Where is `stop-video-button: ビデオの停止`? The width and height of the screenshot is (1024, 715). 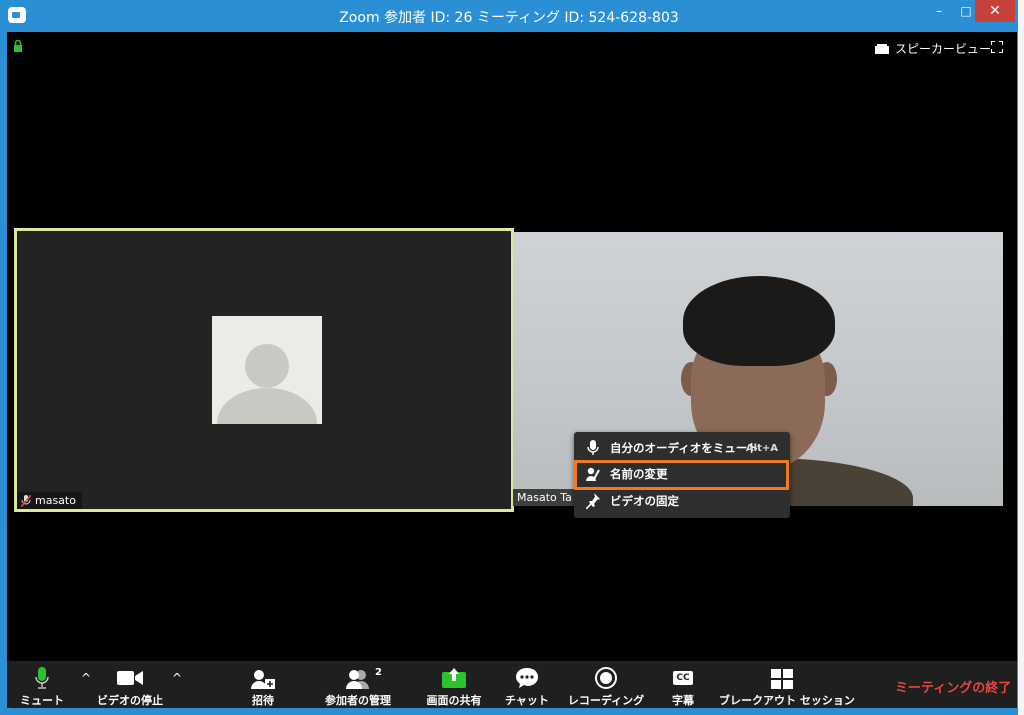
stop-video-button: ビデオの停止 is located at coordinates (130, 684).